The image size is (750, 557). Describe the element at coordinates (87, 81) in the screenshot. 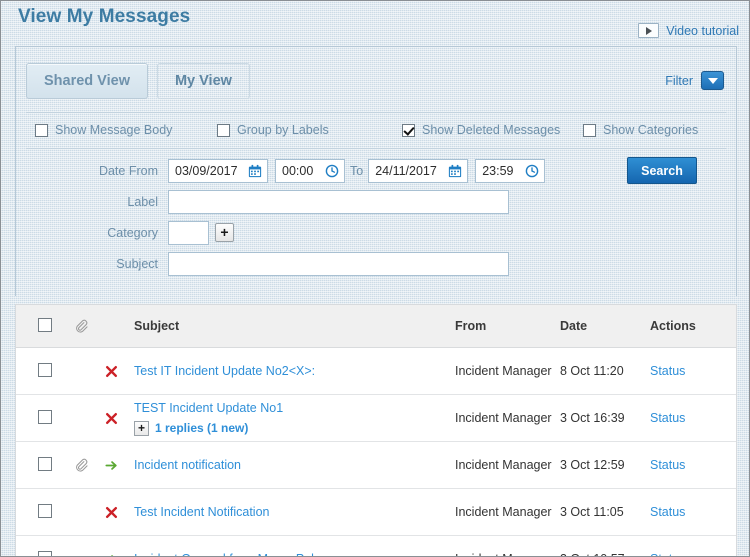

I see `tab-shared-view: Shared View` at that location.